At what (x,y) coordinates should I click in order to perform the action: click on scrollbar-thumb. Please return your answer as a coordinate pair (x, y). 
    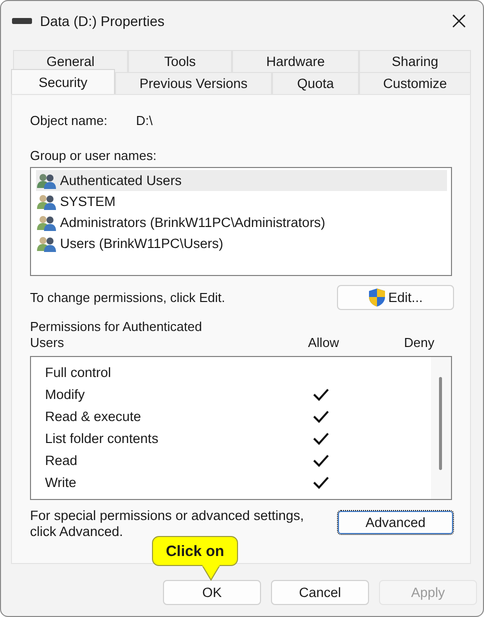
    Looking at the image, I should click on (440, 423).